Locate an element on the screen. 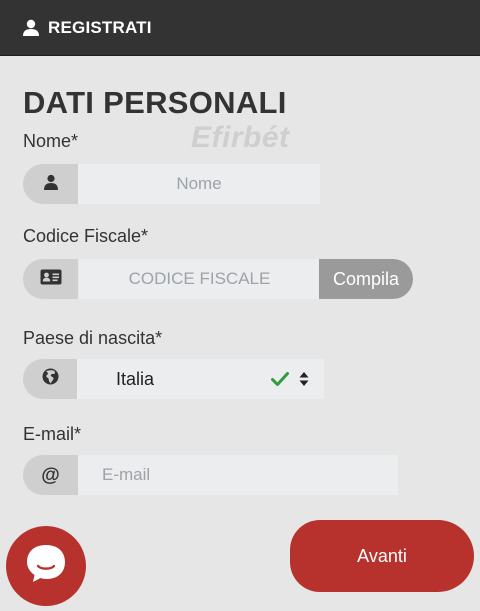 The height and width of the screenshot is (611, 480). chat-bubble-icon is located at coordinates (46, 566).